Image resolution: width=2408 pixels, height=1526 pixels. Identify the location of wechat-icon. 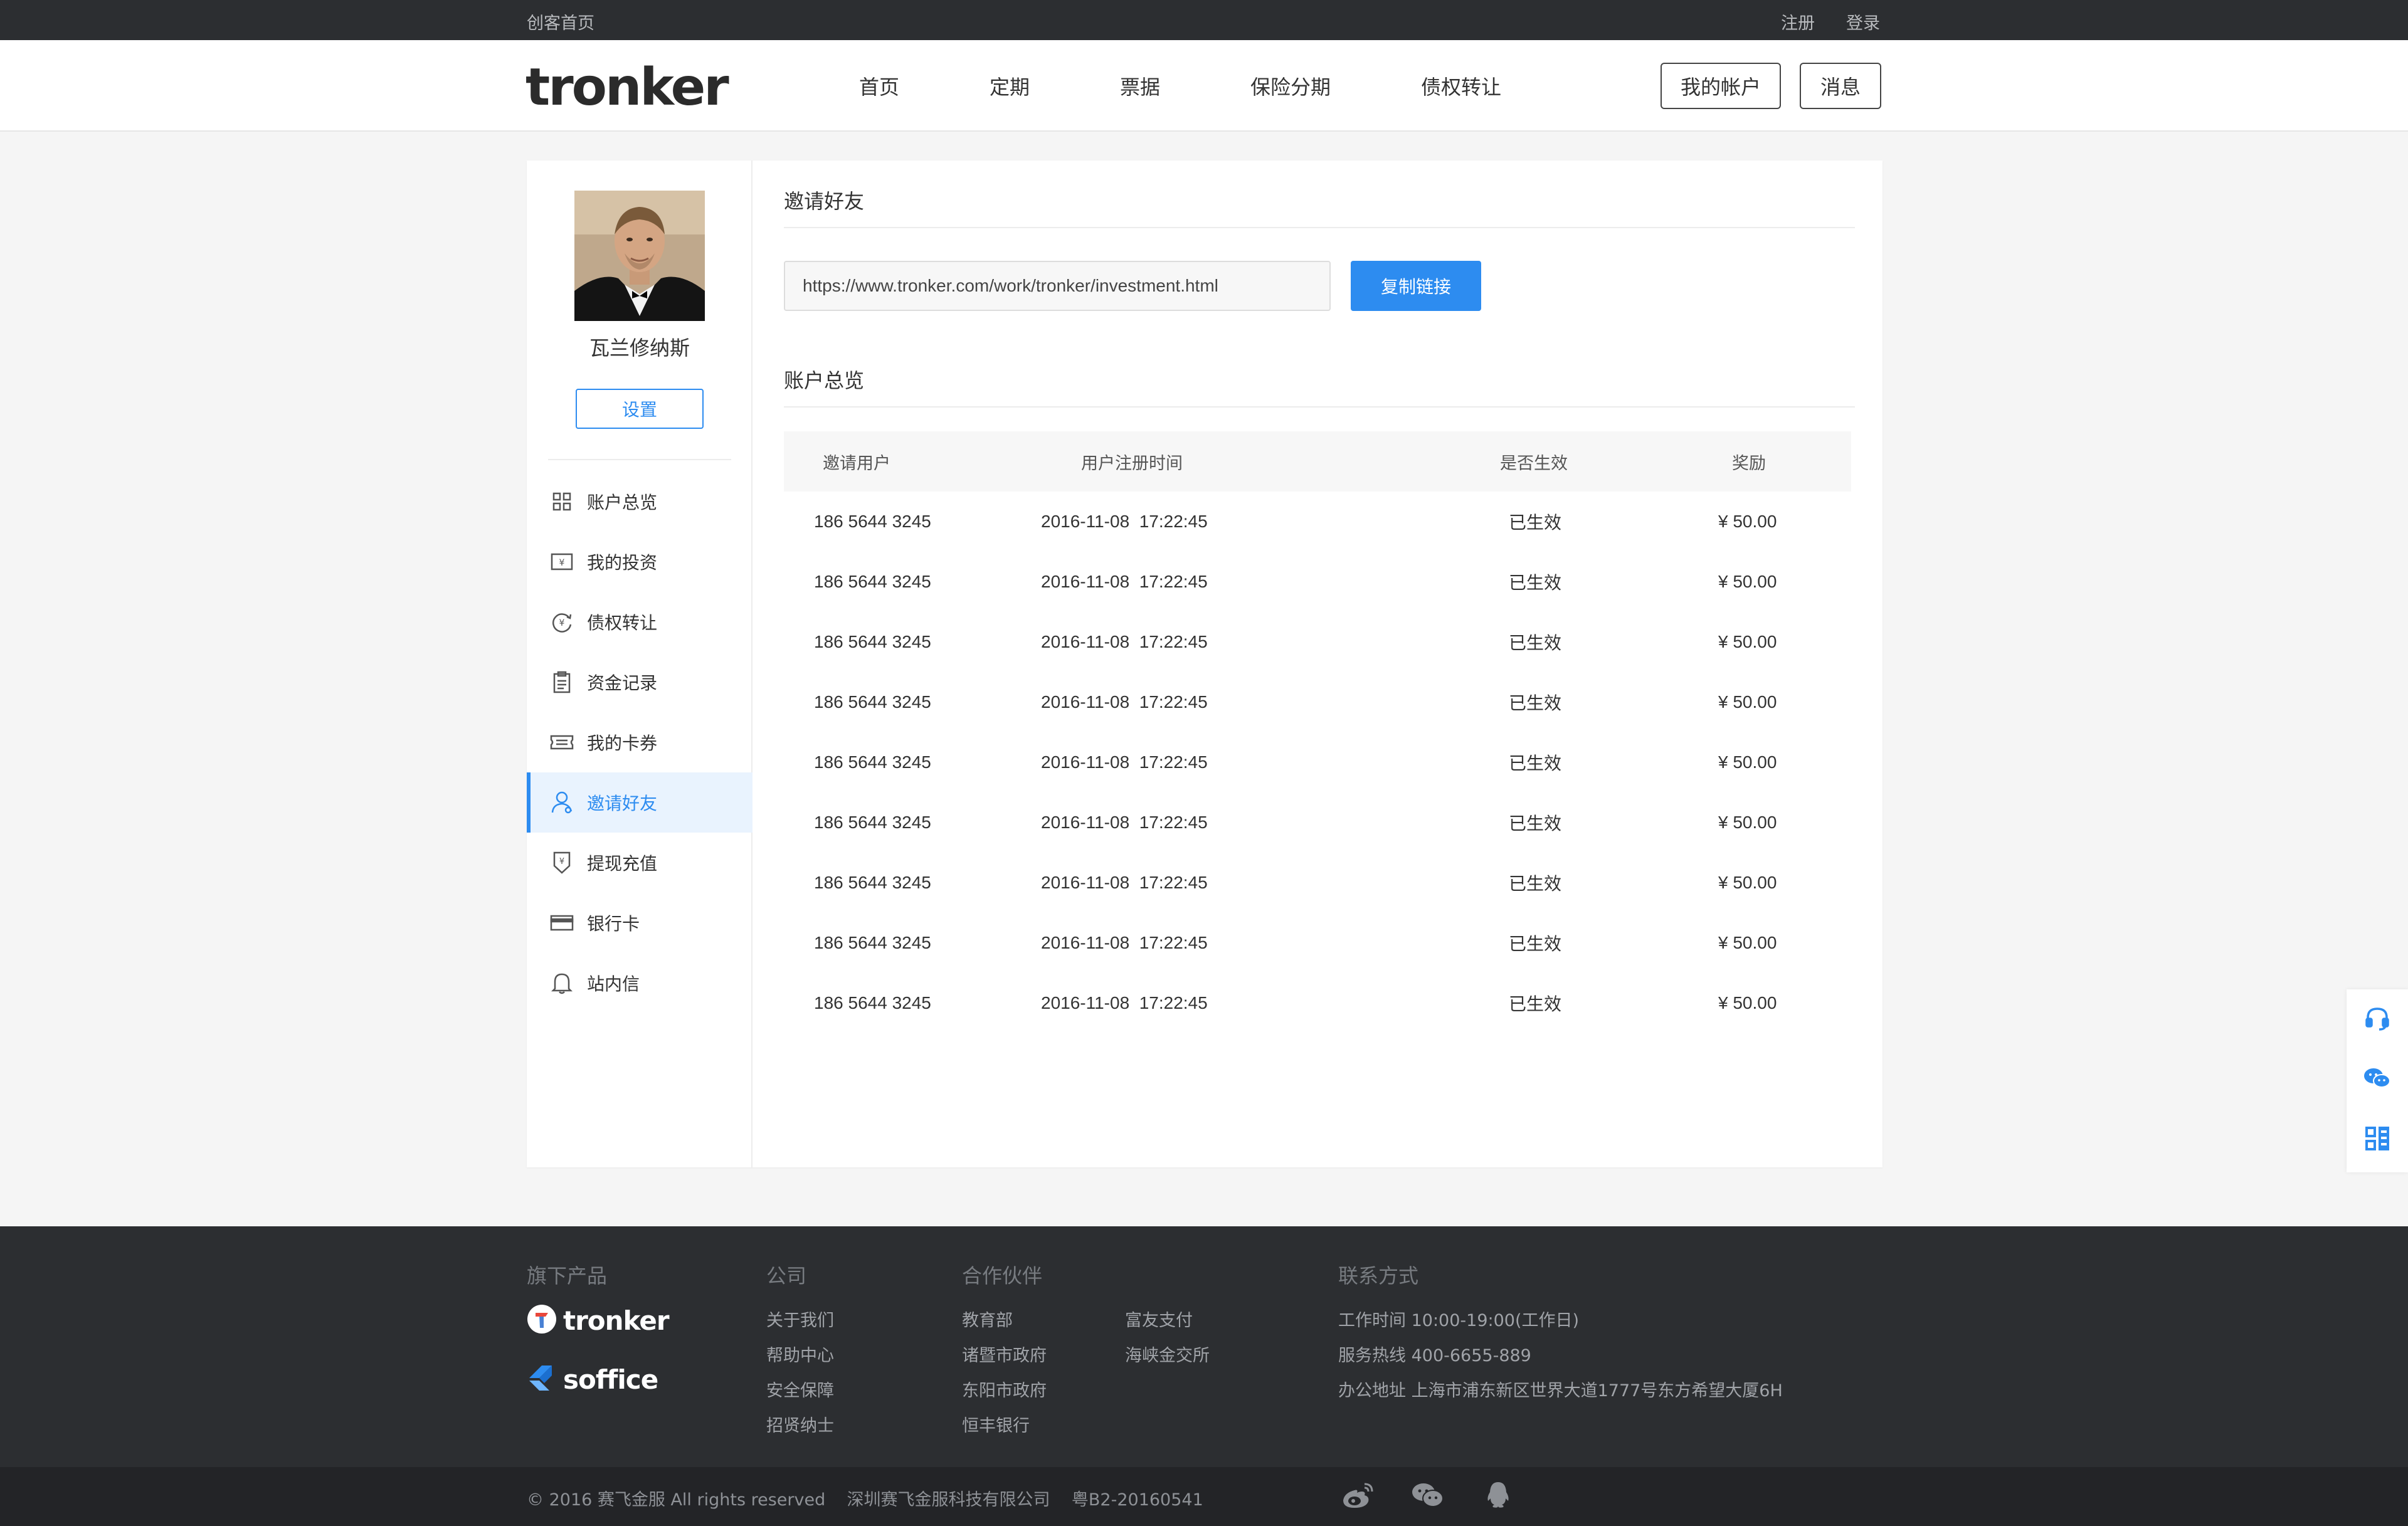
(2377, 1079).